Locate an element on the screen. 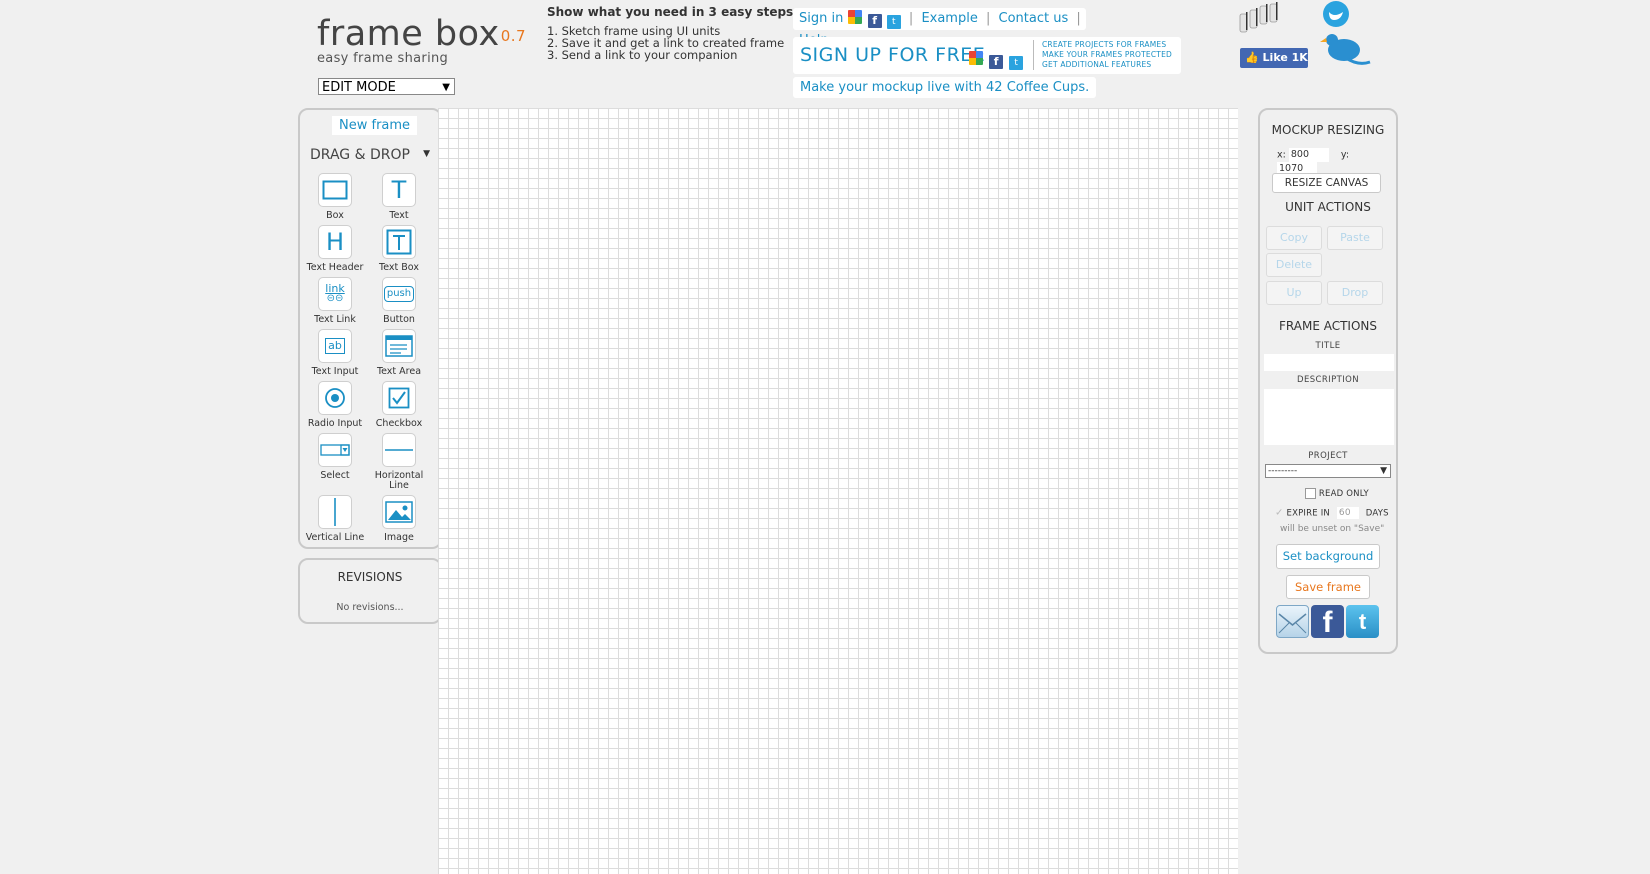 The height and width of the screenshot is (874, 1650). new-frame-button: New frame is located at coordinates (375, 125).